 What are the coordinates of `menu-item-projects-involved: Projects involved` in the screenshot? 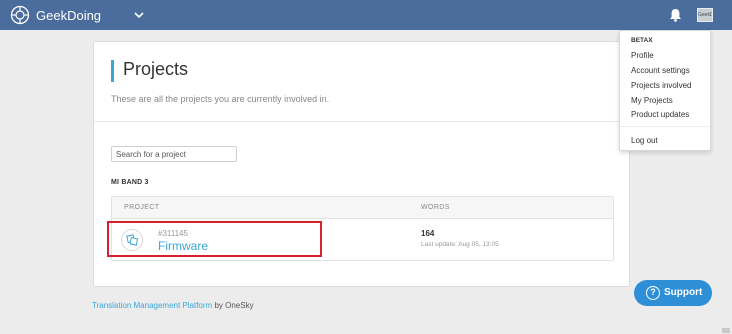 It's located at (661, 85).